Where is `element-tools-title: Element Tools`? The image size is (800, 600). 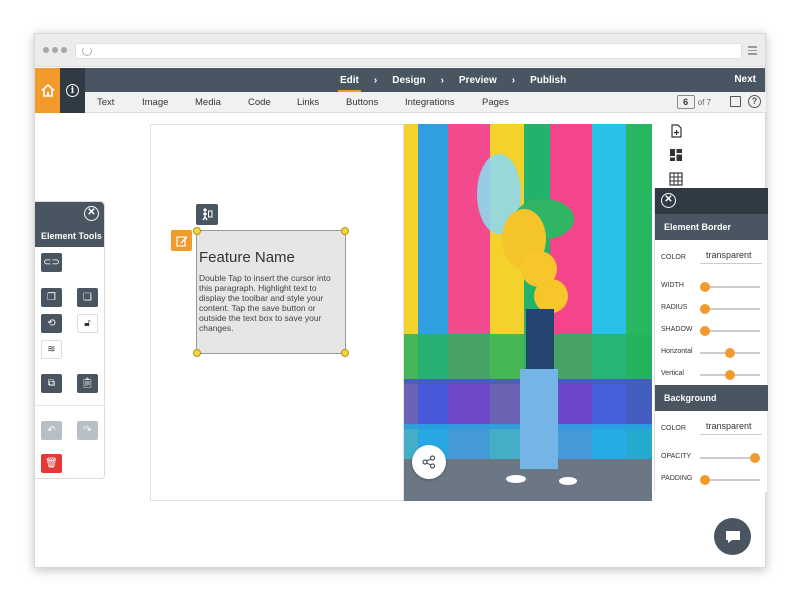
element-tools-title: Element Tools is located at coordinates (71, 236).